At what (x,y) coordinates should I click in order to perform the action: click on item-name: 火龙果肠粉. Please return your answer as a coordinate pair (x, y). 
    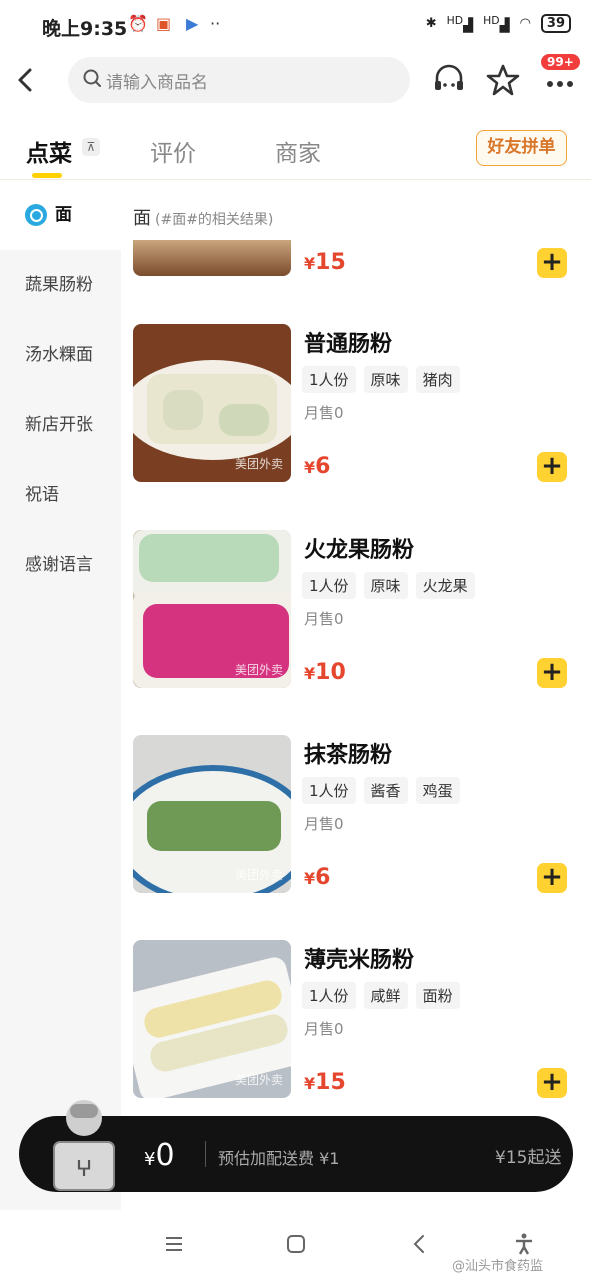
    Looking at the image, I should click on (359, 550).